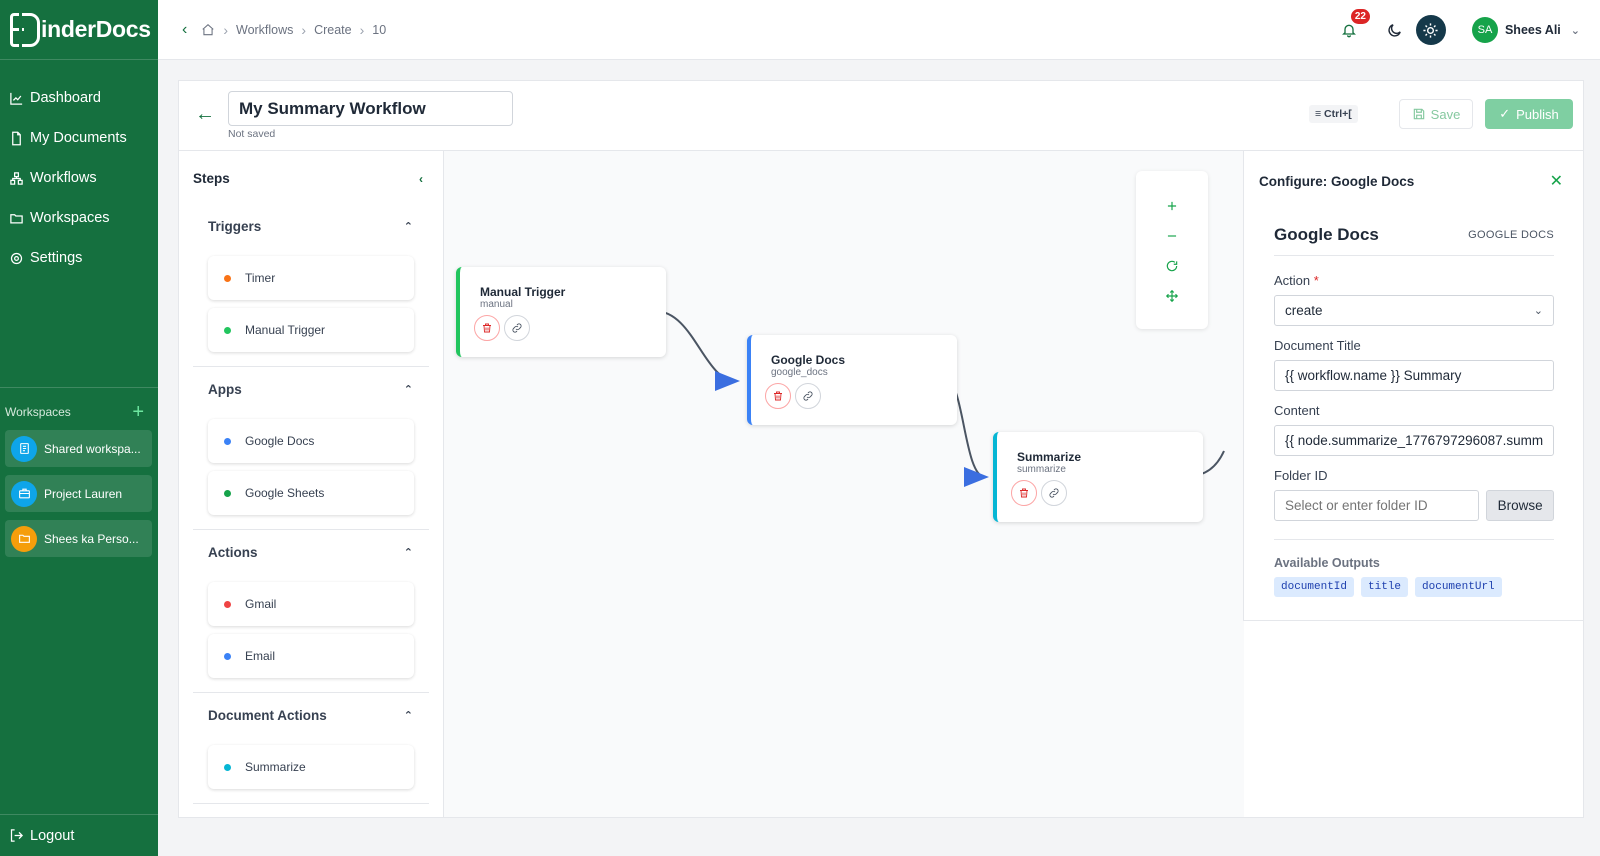  What do you see at coordinates (311, 656) in the screenshot?
I see `step-item-email: Email` at bounding box center [311, 656].